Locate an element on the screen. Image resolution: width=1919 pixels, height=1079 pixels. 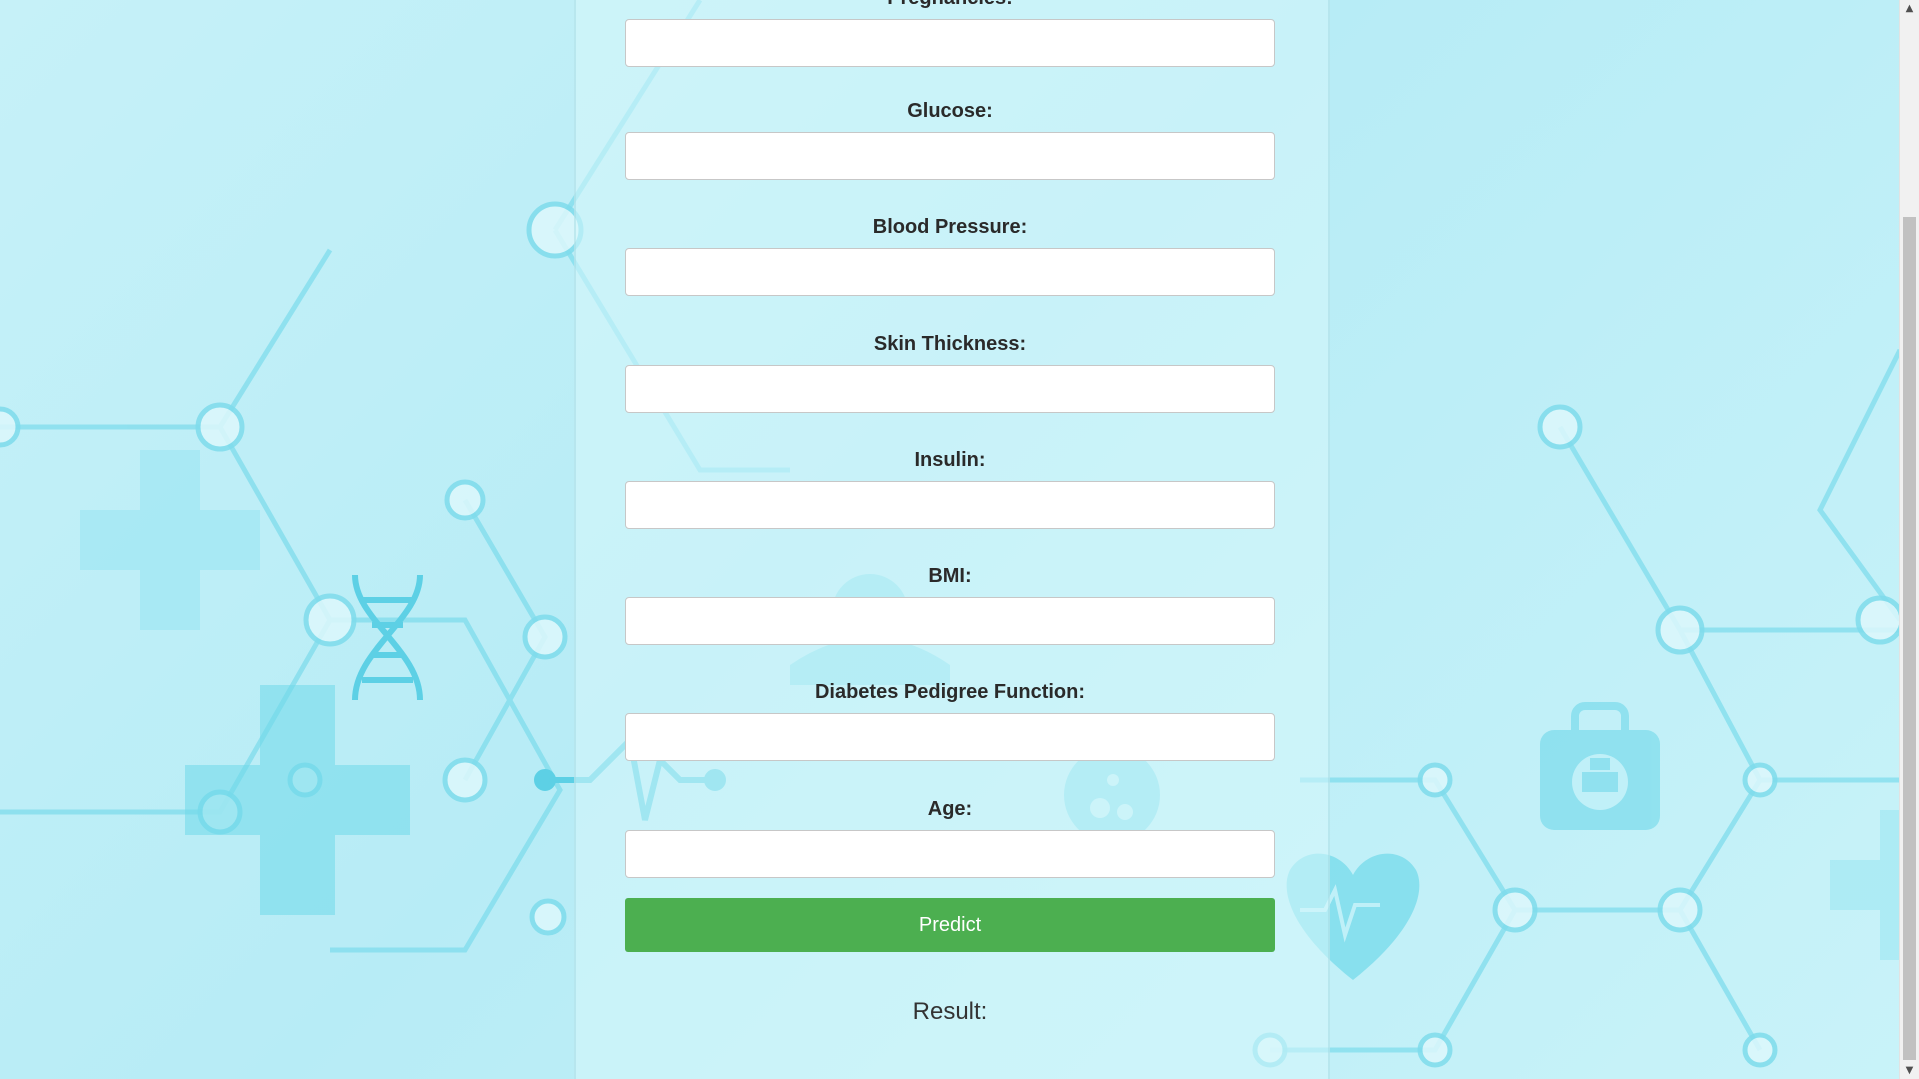
age-label: Age: is located at coordinates (950, 809).